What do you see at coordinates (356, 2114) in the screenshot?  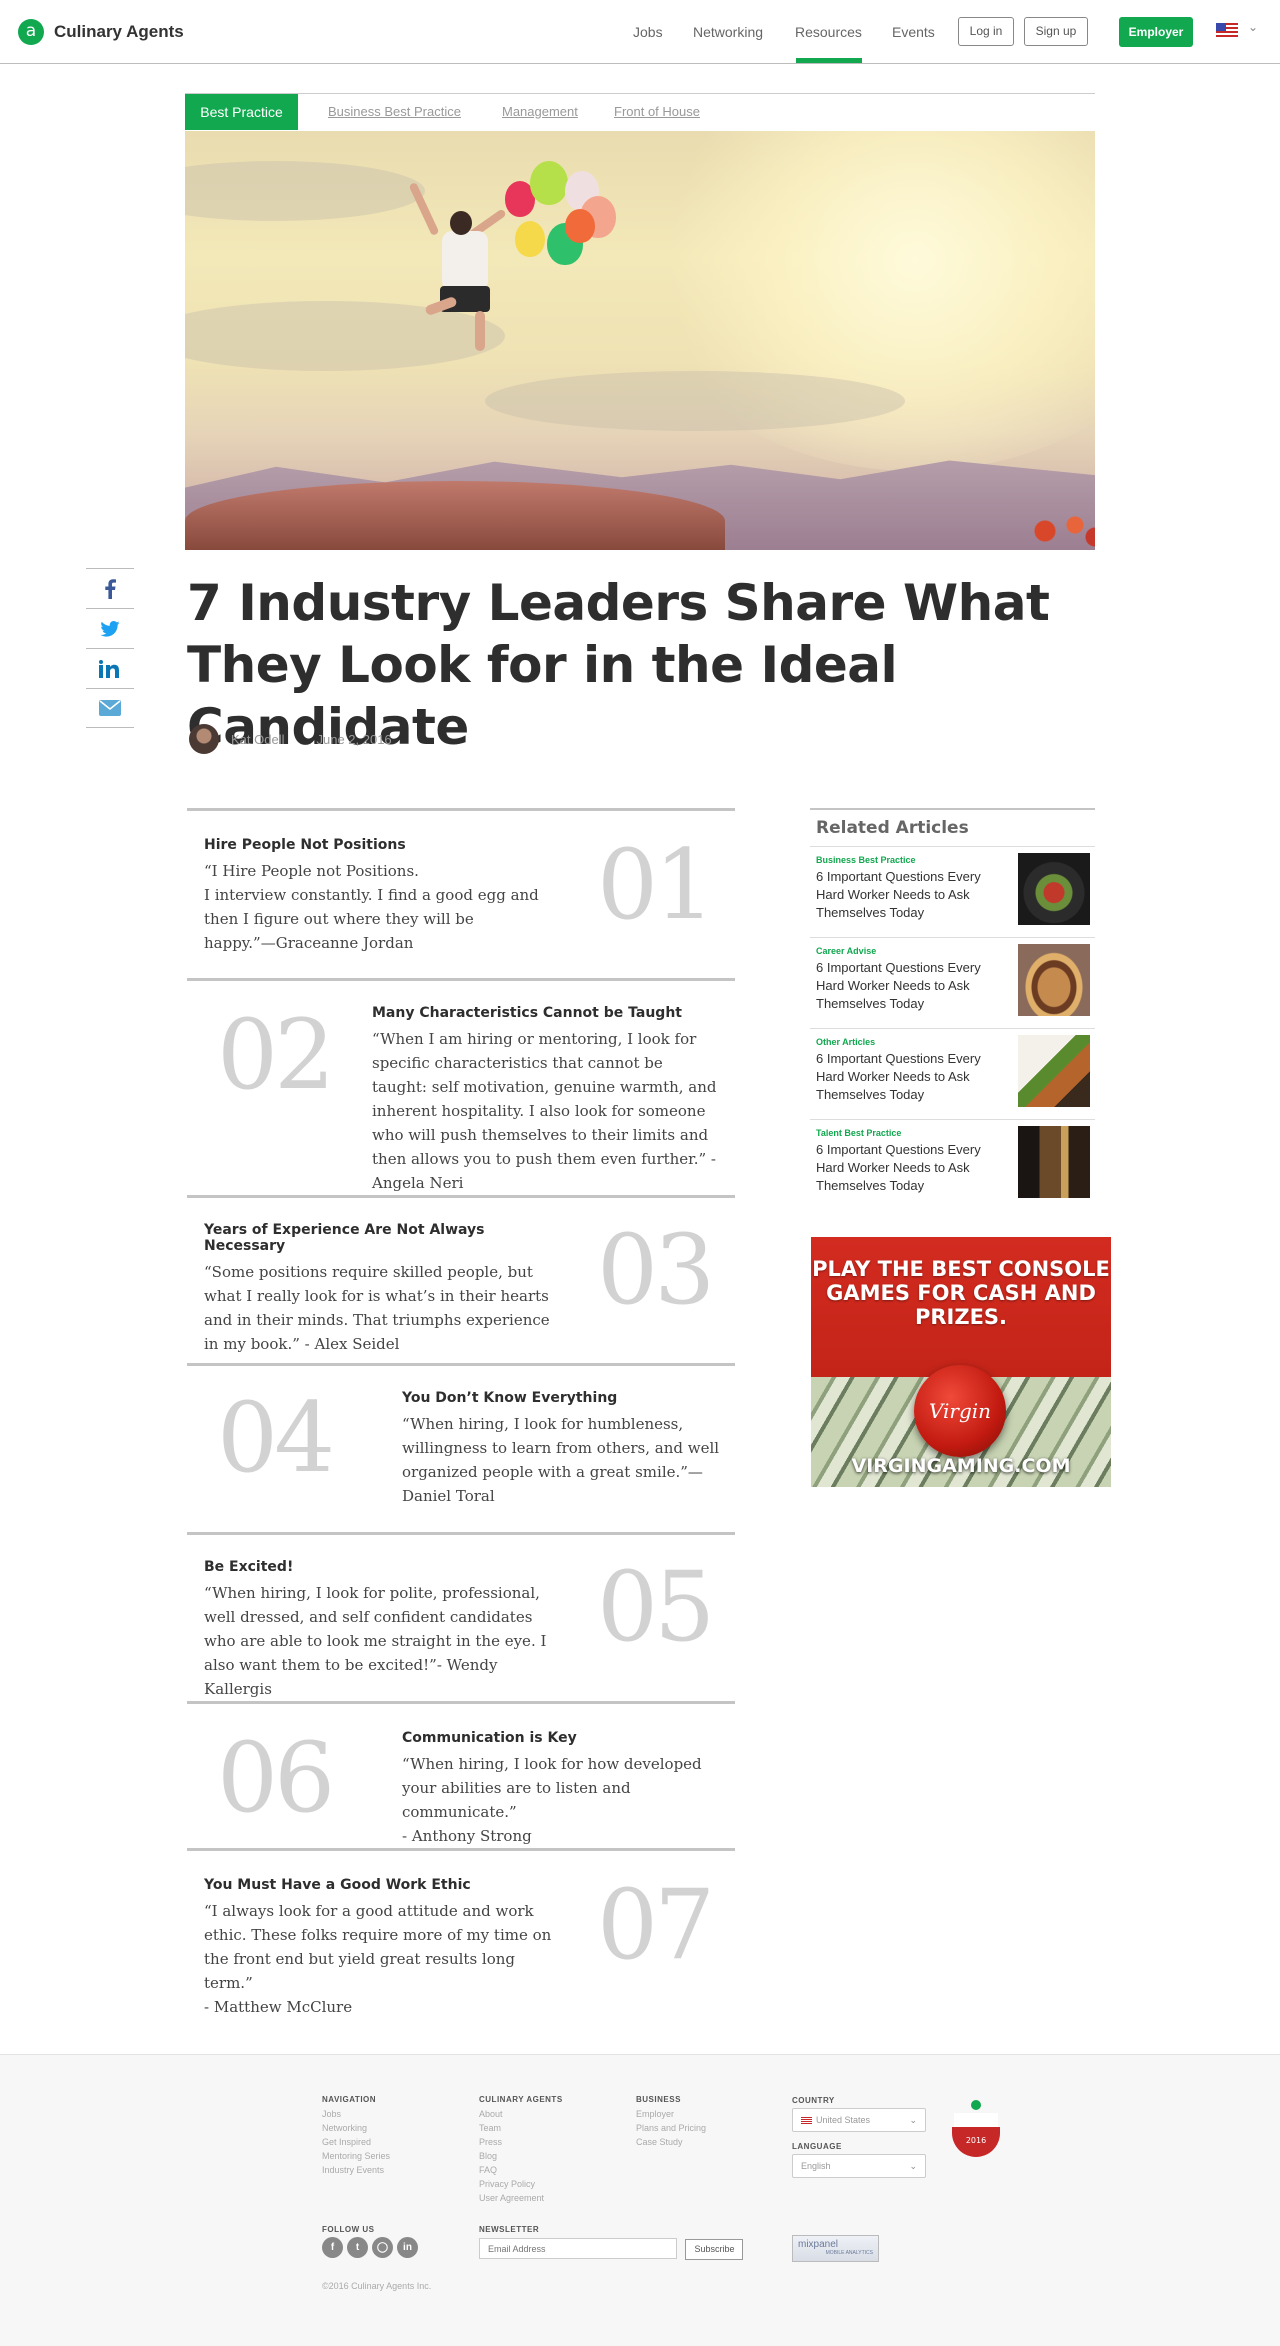 I see `footer-link: Jobs` at bounding box center [356, 2114].